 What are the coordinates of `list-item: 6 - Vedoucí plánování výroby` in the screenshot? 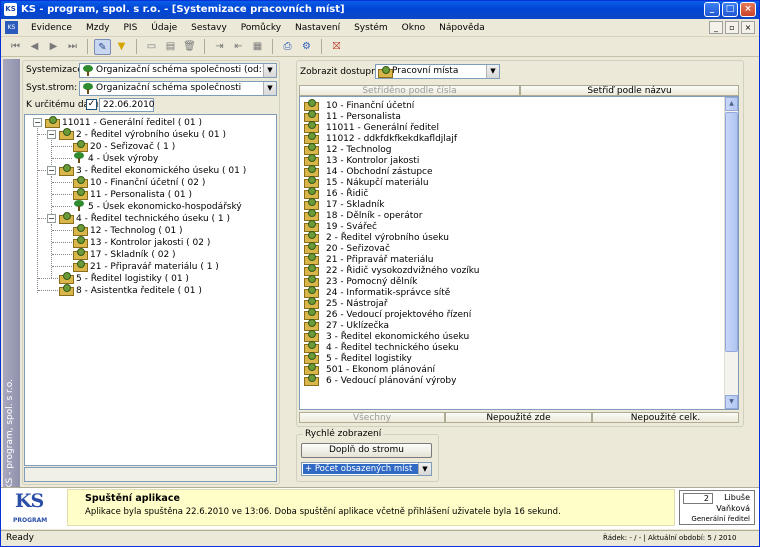 It's located at (378, 380).